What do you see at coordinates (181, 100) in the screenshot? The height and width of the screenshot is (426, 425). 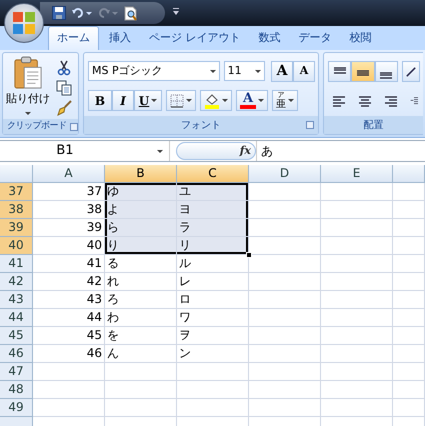 I see `borders-button` at bounding box center [181, 100].